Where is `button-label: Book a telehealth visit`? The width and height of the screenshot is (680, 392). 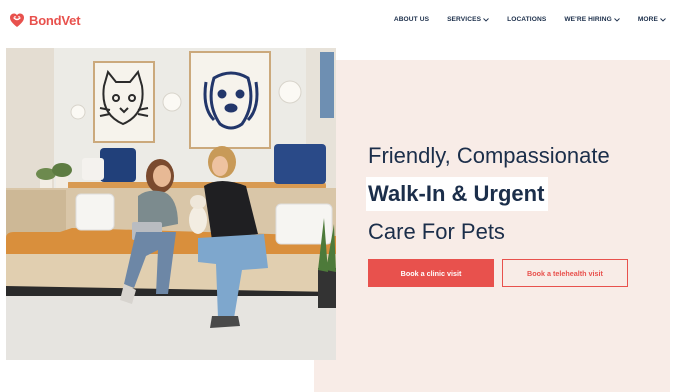 button-label: Book a telehealth visit is located at coordinates (565, 273).